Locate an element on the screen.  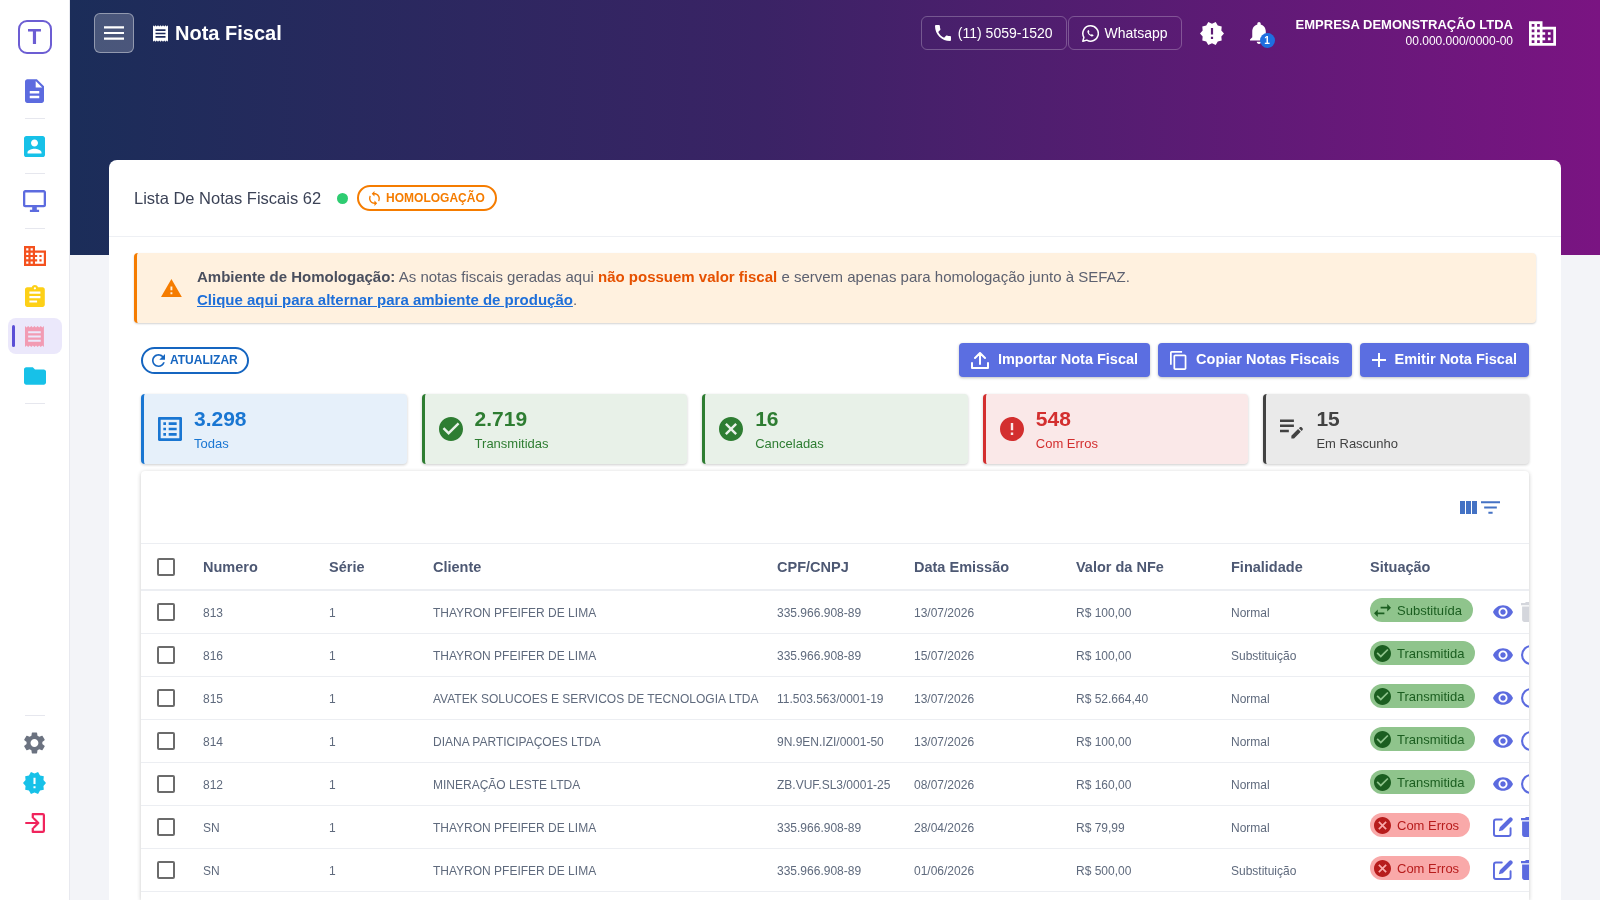
client-name: AVATEK SOLUCOES E SERVICOS DE TECNOLOGIA LTDA is located at coordinates (596, 699).